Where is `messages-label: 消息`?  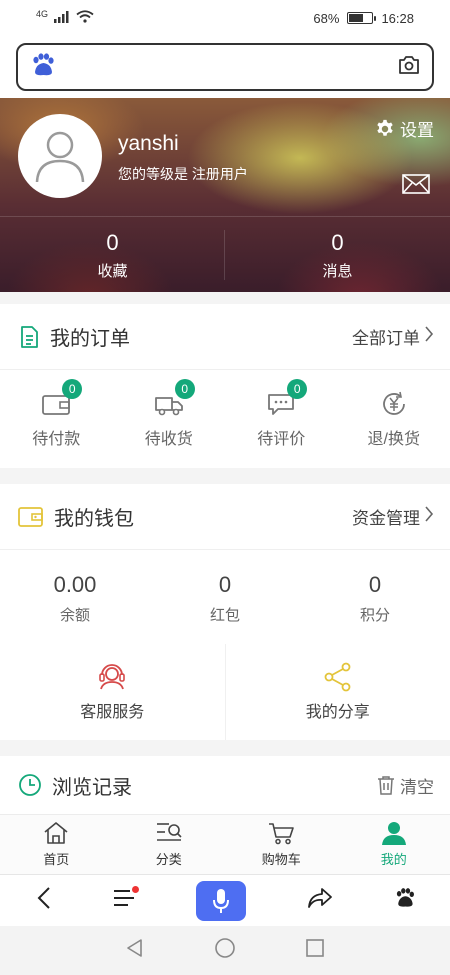 messages-label: 消息 is located at coordinates (337, 271).